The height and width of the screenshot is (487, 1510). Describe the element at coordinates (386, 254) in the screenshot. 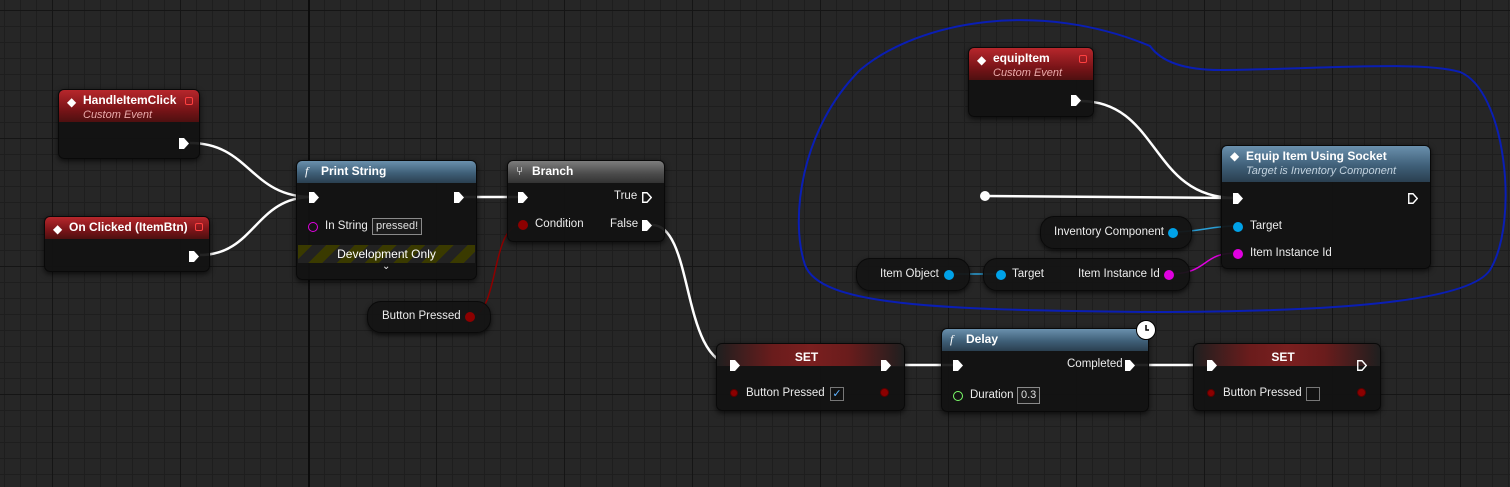

I see `dev-only-label: Development Only` at that location.